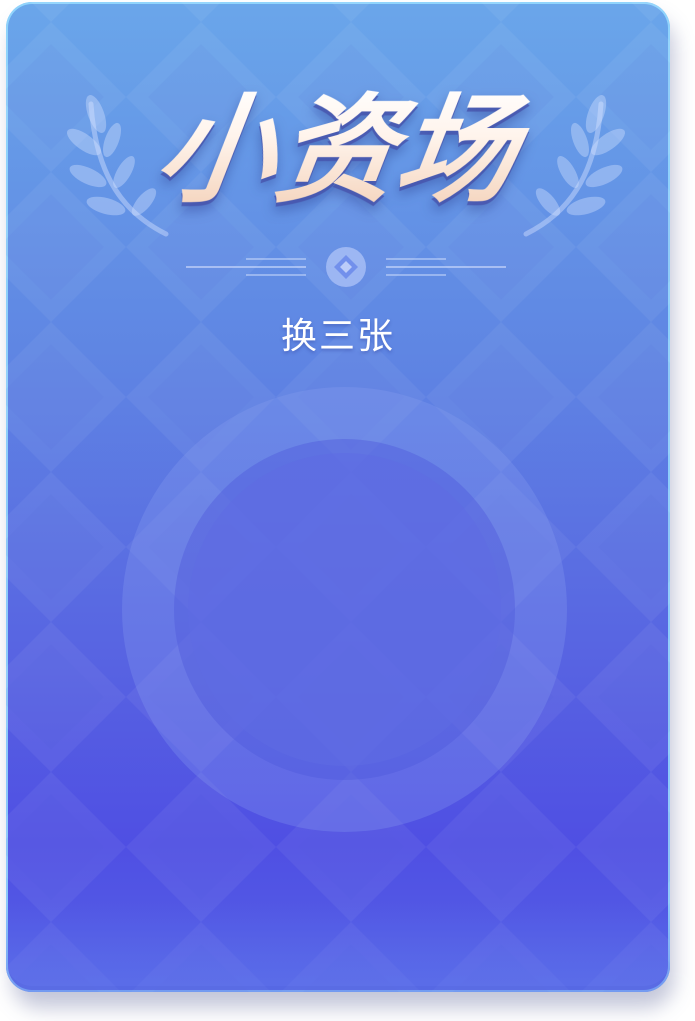  Describe the element at coordinates (337, 336) in the screenshot. I see `mode-subtitle: 换三张` at that location.